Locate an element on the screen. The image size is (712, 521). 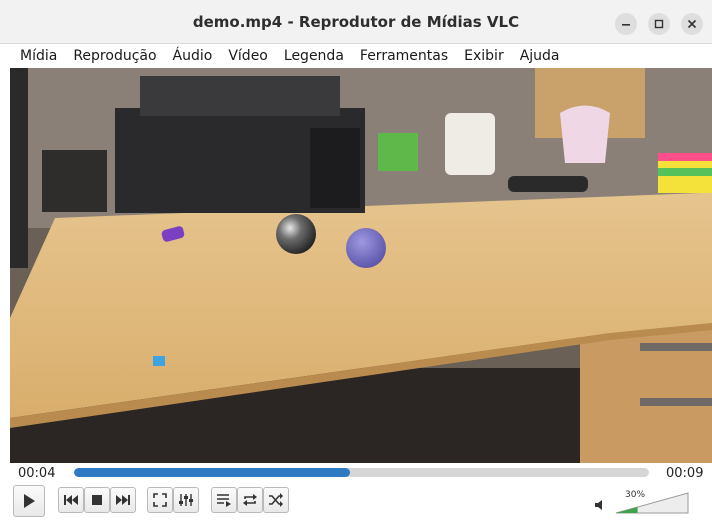
menu-audio: Áudio is located at coordinates (193, 56).